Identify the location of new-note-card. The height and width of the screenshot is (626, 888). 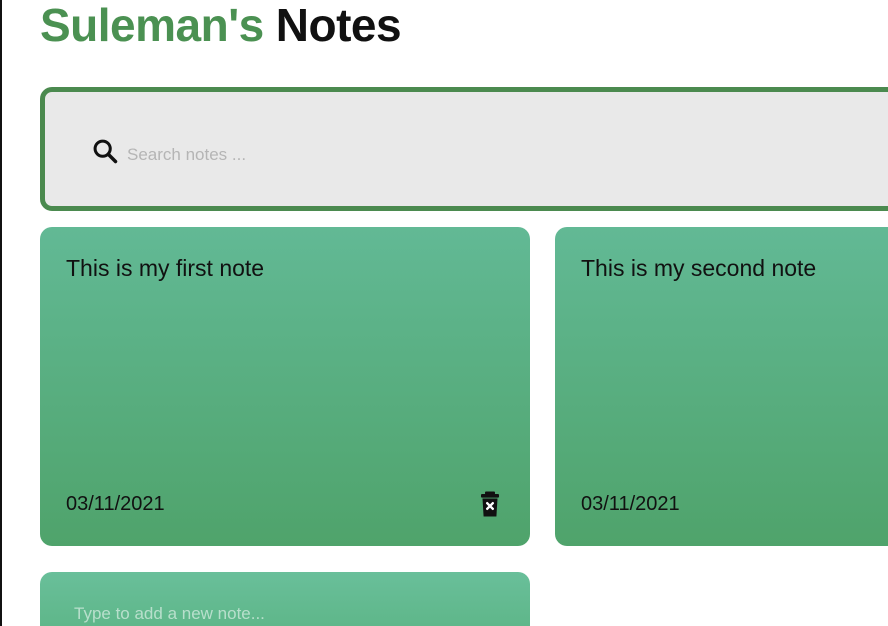
(285, 599).